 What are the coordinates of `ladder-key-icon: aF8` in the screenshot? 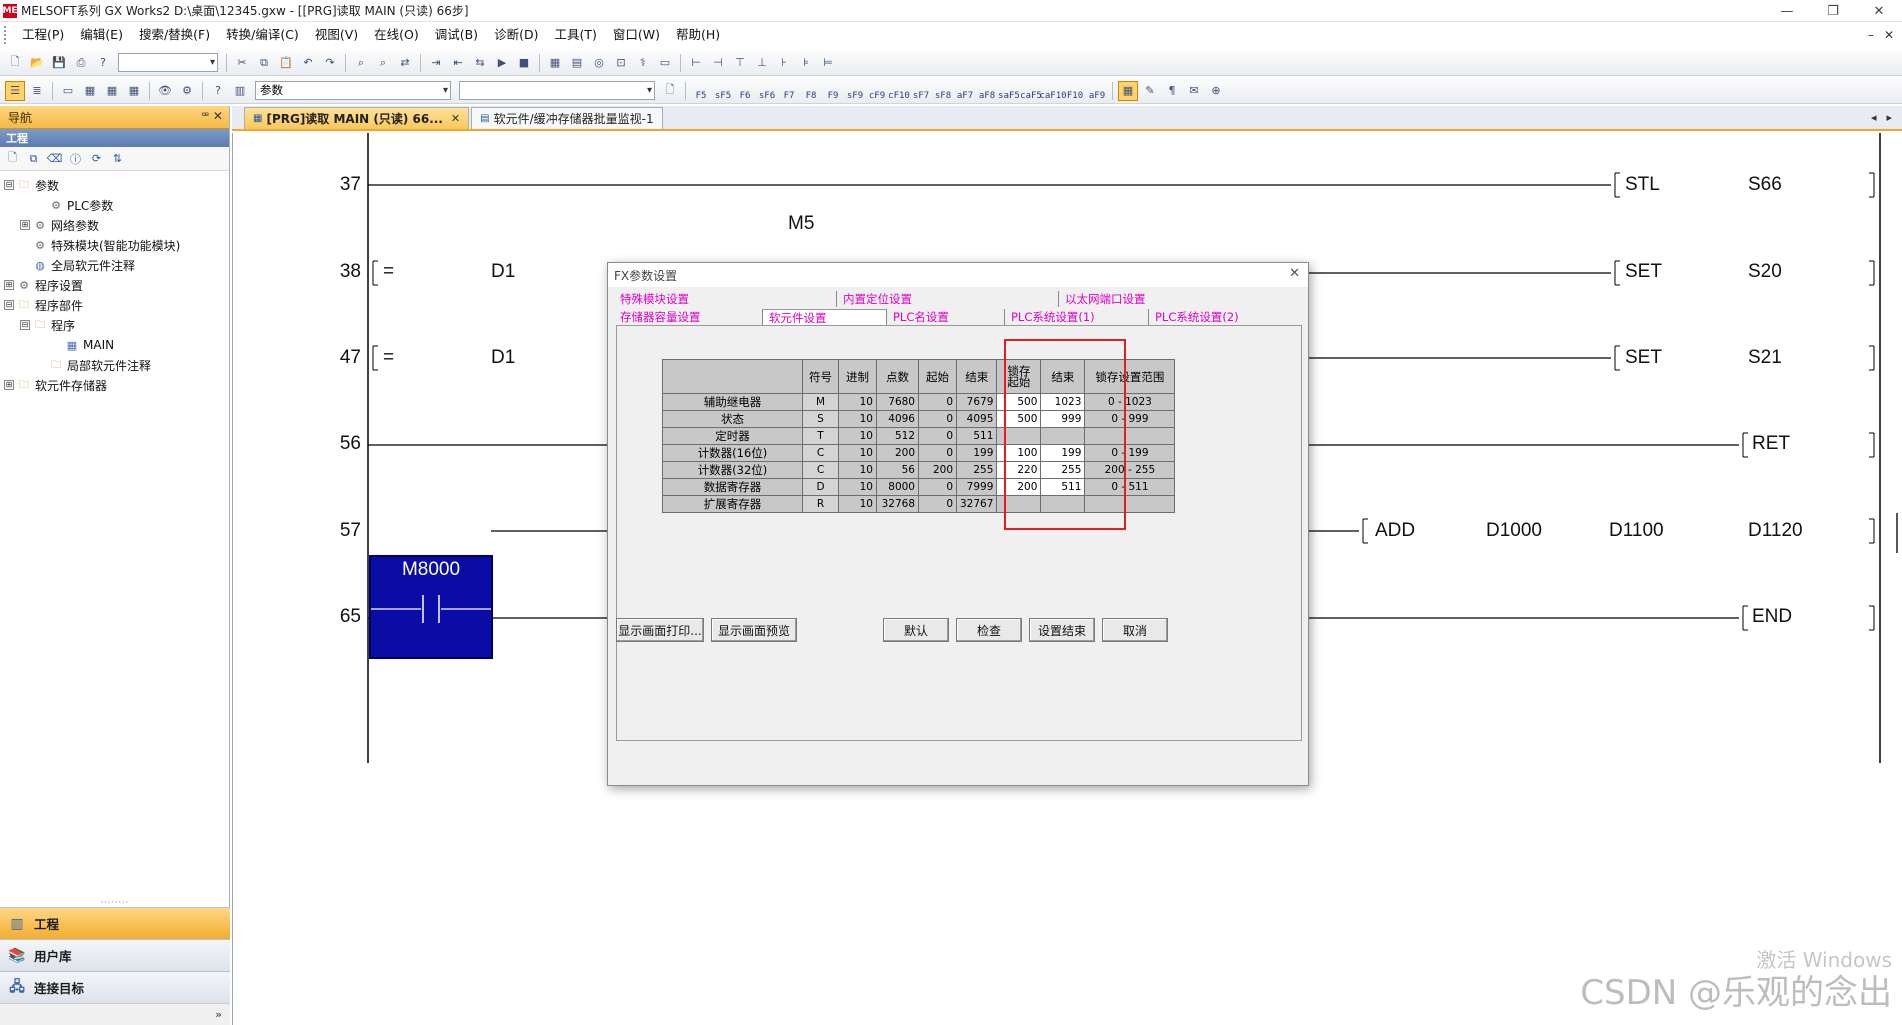 It's located at (987, 91).